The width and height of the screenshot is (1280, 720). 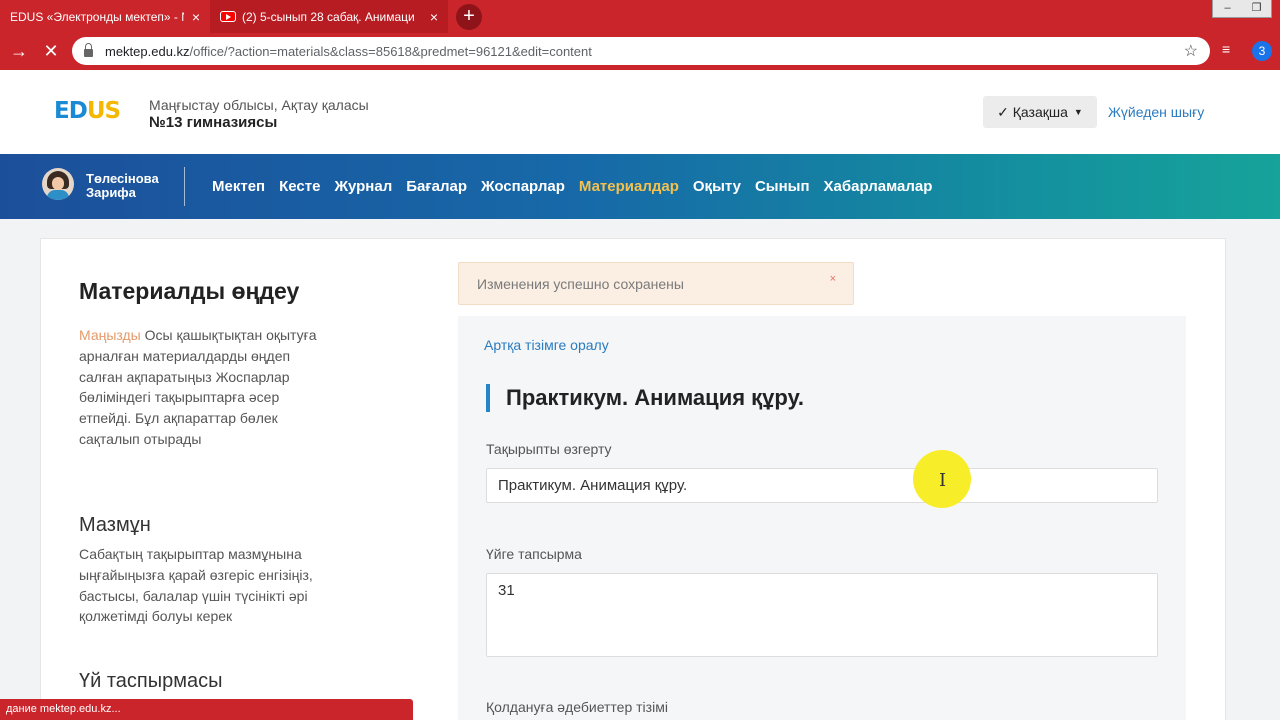 I want to click on nav-item-mektep: Мектеп, so click(x=238, y=186).